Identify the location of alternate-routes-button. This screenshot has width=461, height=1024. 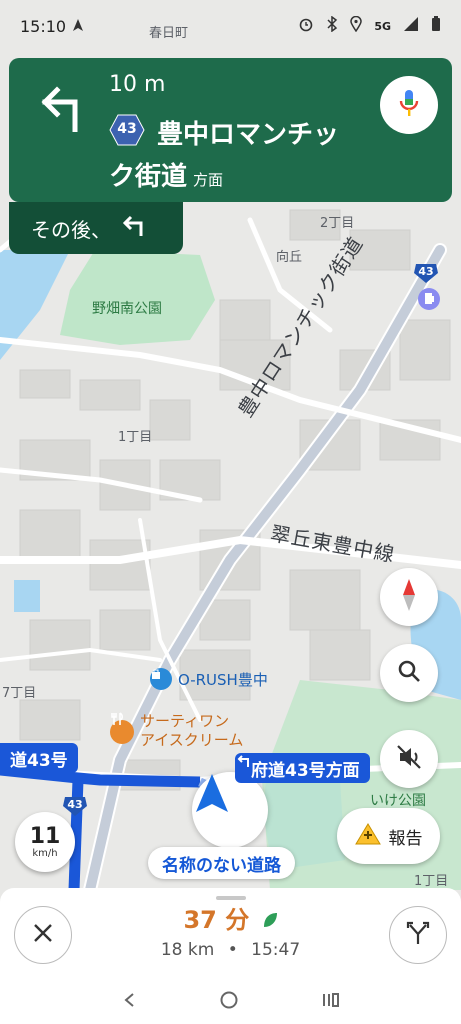
(418, 935).